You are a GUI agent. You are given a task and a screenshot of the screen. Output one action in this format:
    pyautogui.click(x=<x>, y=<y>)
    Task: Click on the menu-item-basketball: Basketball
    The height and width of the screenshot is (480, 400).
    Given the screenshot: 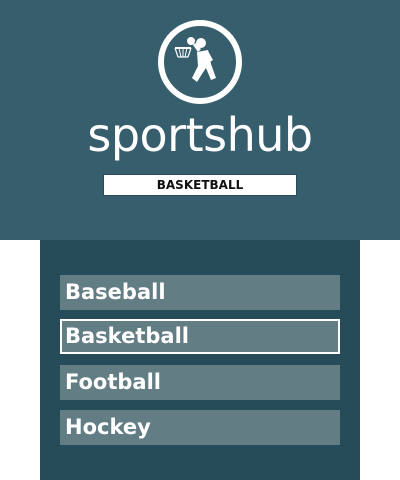 What is the action you would take?
    pyautogui.click(x=200, y=336)
    